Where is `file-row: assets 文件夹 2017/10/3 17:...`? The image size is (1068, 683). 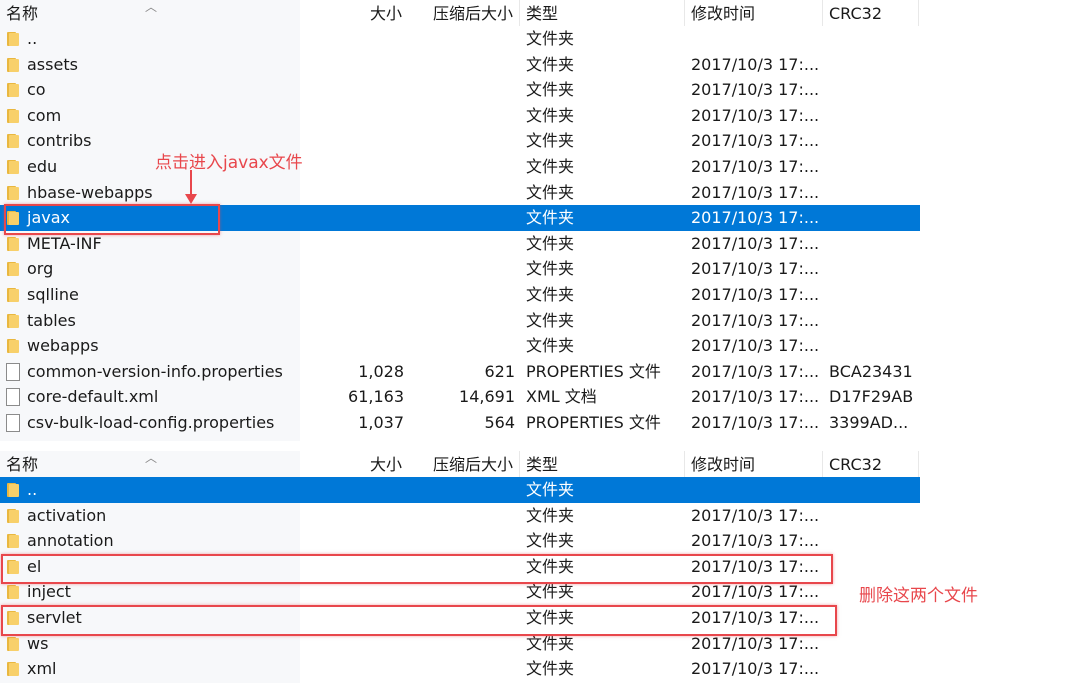 file-row: assets 文件夹 2017/10/3 17:... is located at coordinates (460, 65).